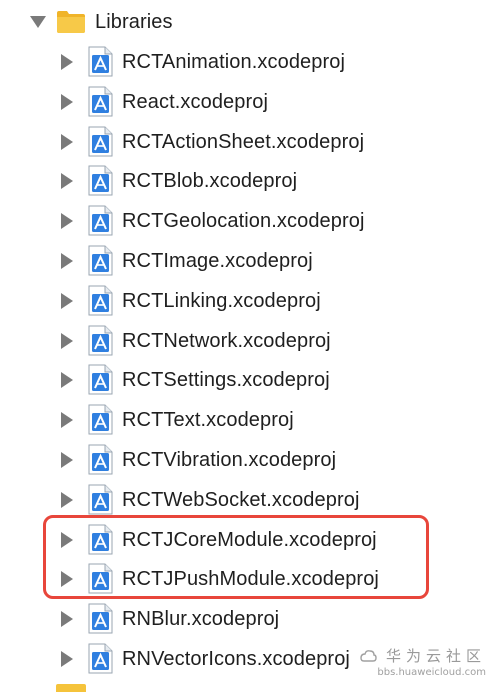 The width and height of the screenshot is (492, 692). Describe the element at coordinates (234, 62) in the screenshot. I see `project-label: RCTAnimation.xcodeproj` at that location.